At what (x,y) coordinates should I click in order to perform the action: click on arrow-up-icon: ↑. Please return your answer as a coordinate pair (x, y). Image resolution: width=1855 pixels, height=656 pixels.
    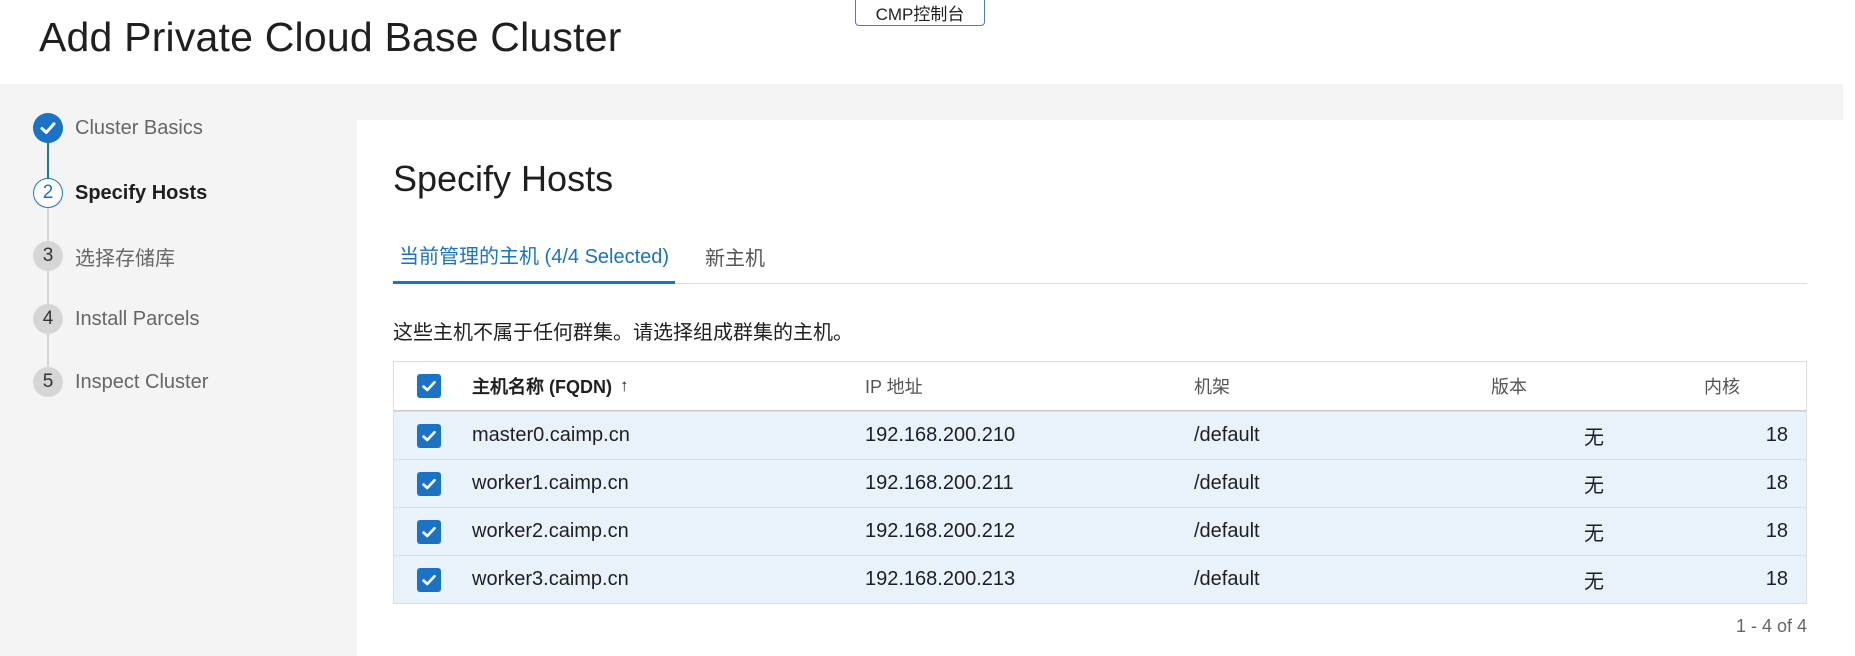
    Looking at the image, I should click on (624, 385).